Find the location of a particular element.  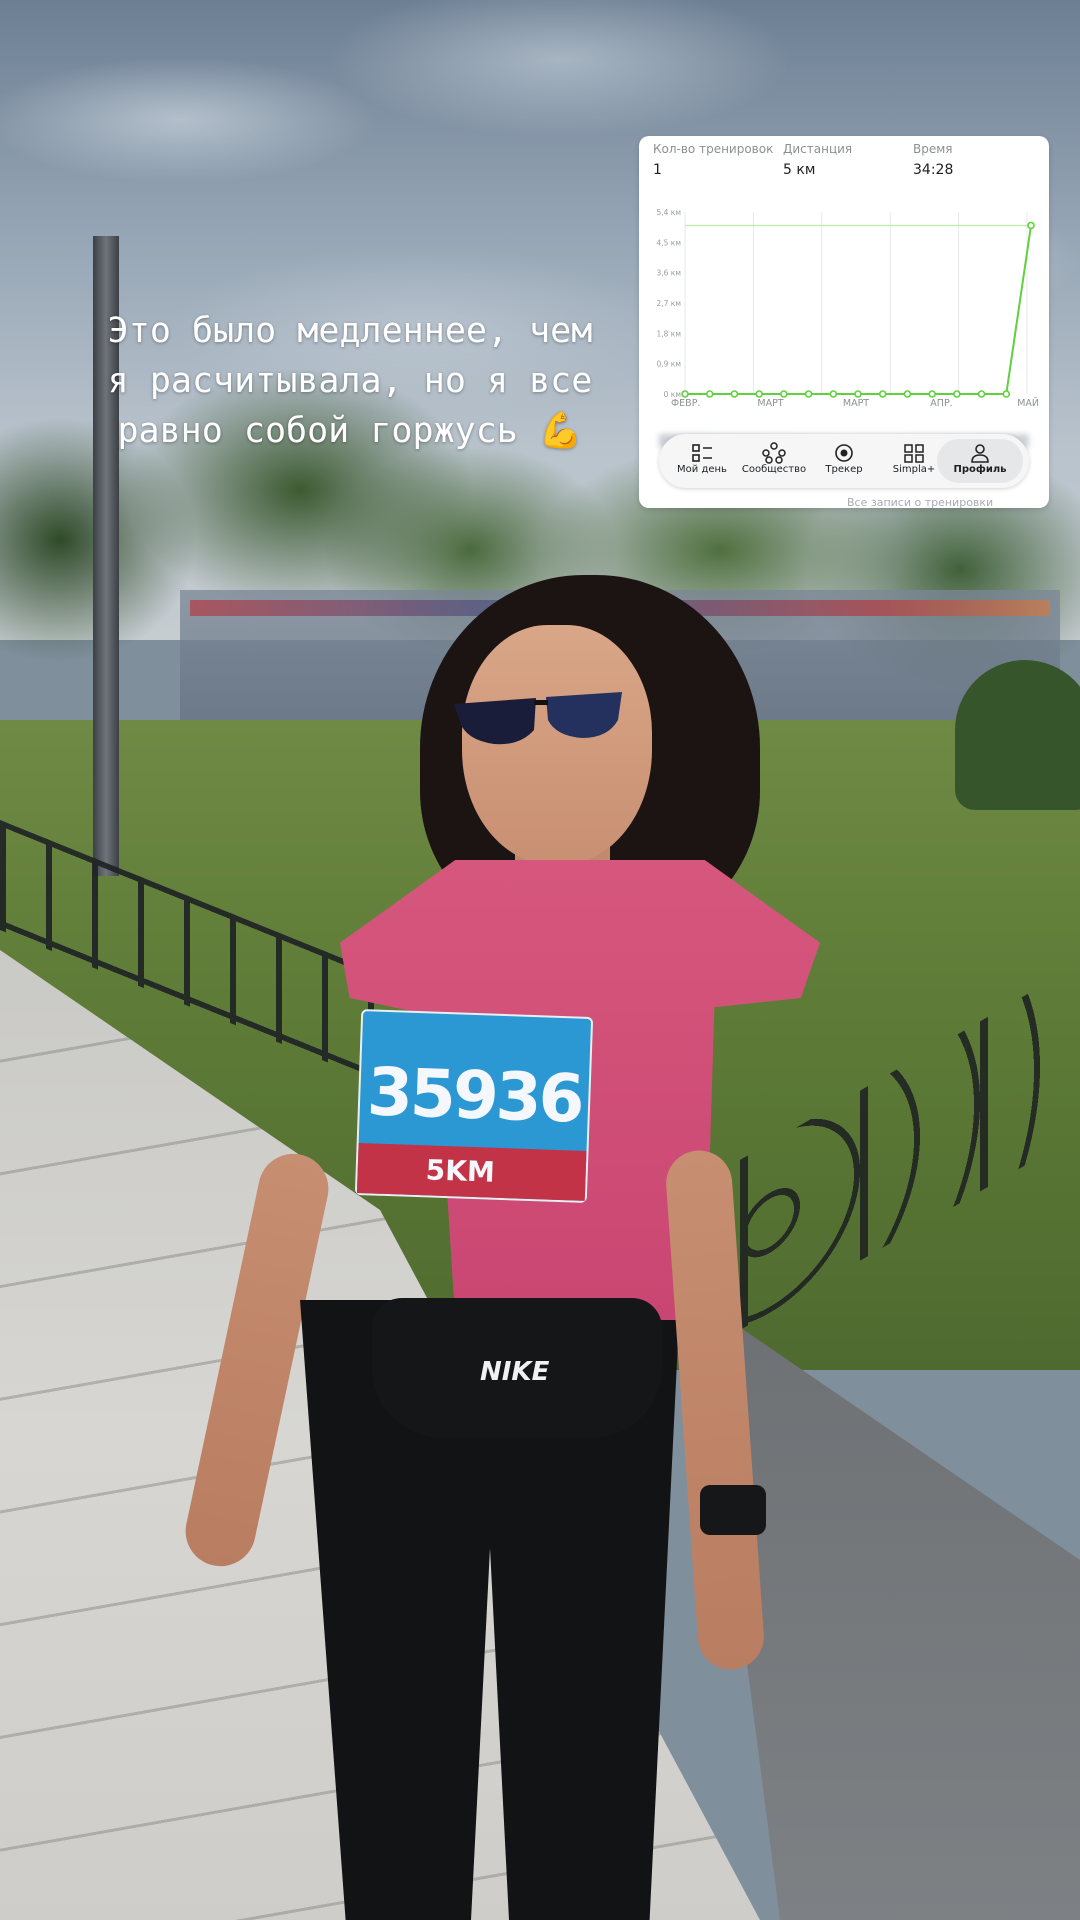

all-records-link: Все записи о тренировки is located at coordinates (920, 502).